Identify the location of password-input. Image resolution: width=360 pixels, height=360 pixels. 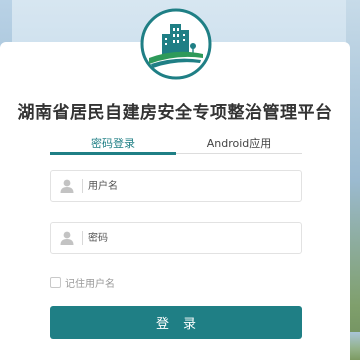
(188, 238).